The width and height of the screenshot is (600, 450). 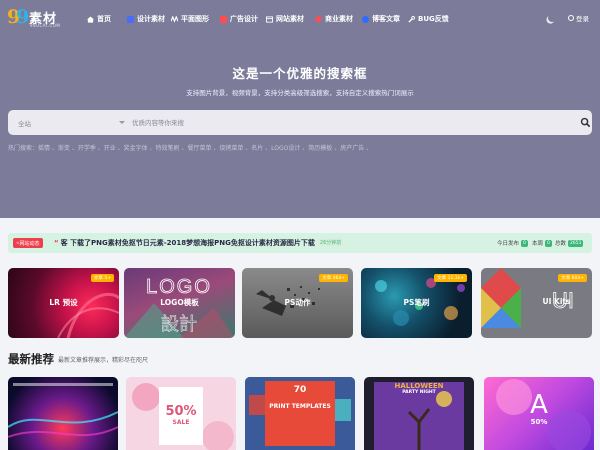 What do you see at coordinates (187, 243) in the screenshot?
I see `activity-text: 客 下载了PNG素材免抠节日元素-2018梦想海报PNG免抠设计素材资源图片下载` at bounding box center [187, 243].